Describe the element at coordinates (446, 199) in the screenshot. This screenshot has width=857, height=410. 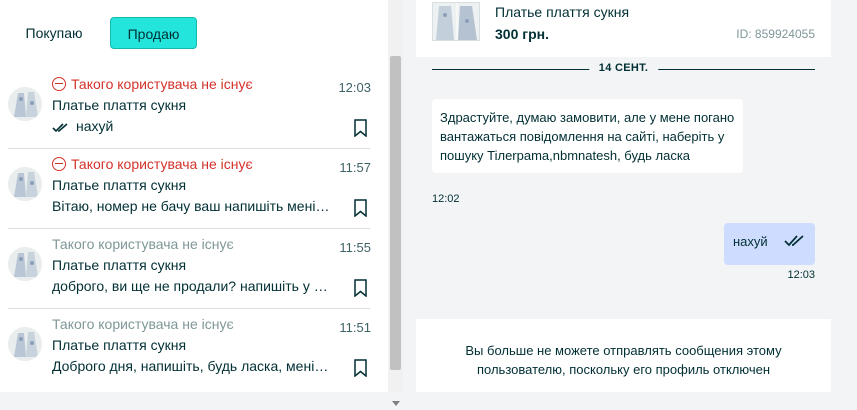
I see `incoming-message-time: 12:02` at that location.